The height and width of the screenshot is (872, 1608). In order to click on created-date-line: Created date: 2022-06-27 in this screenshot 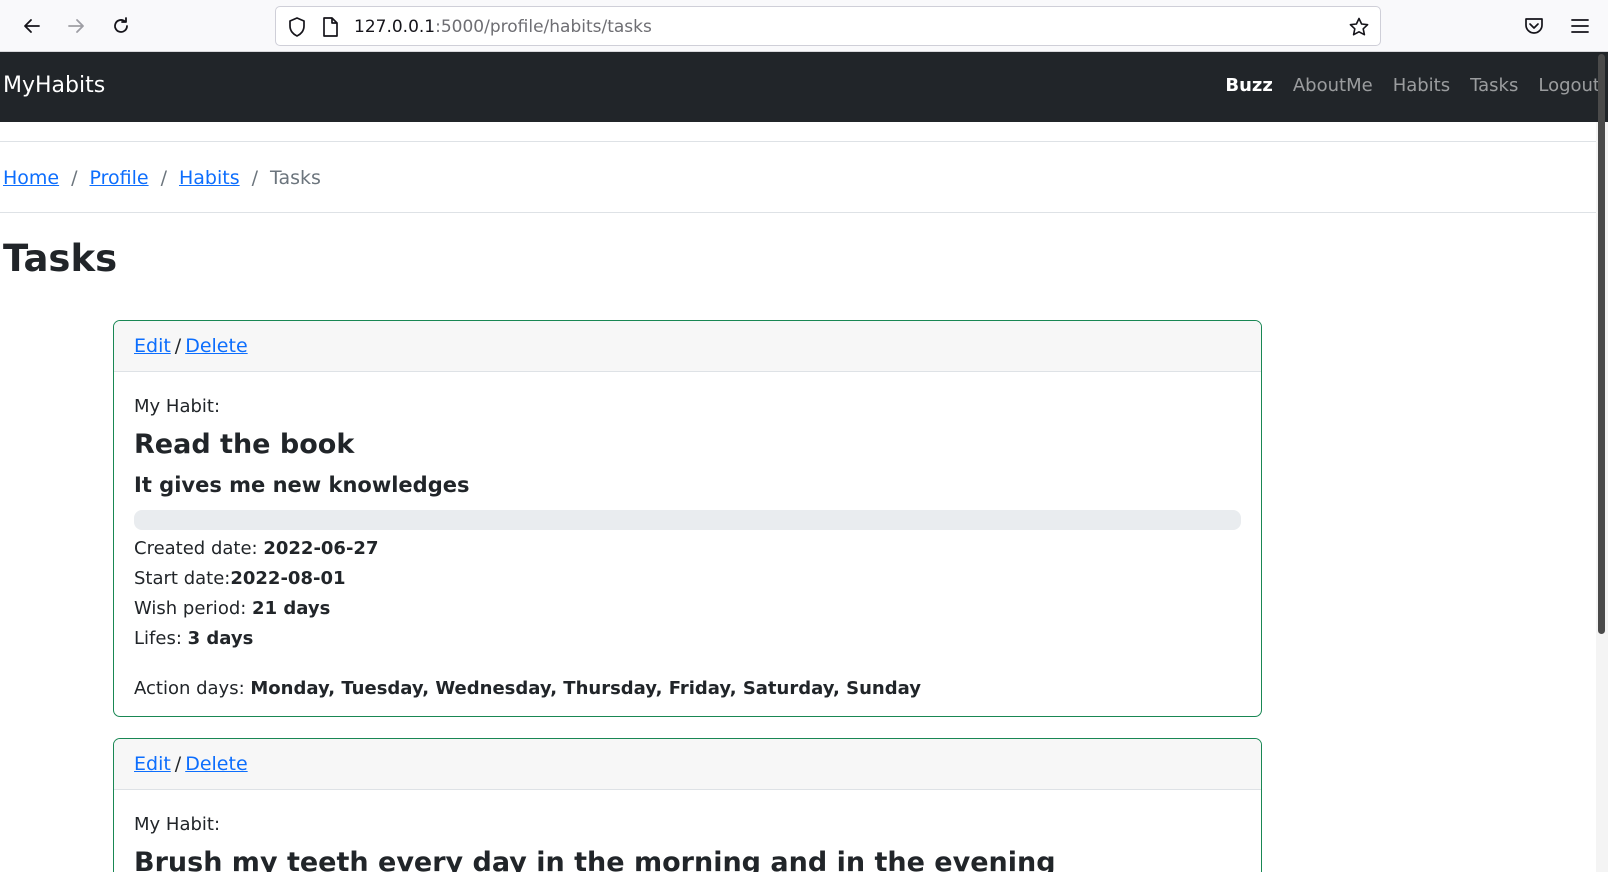, I will do `click(687, 549)`.